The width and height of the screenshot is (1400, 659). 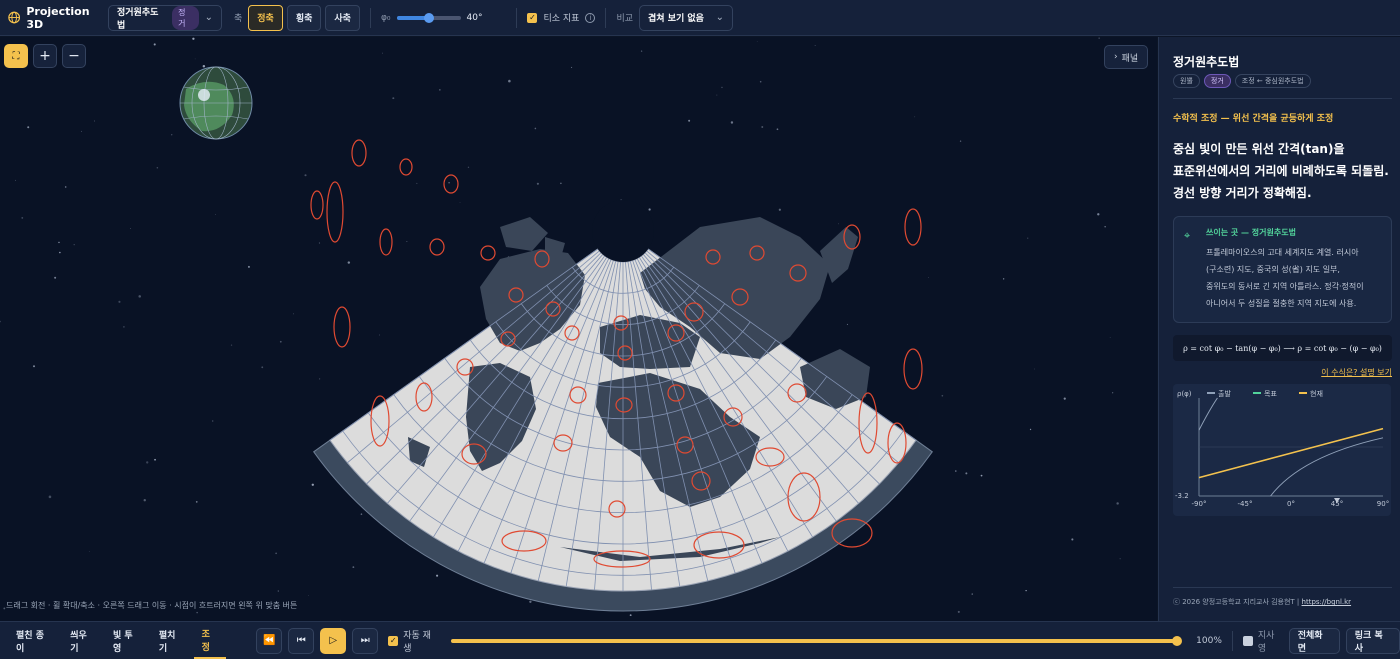 I want to click on compare-select: 겹쳐 보기 없음 ⌄, so click(x=686, y=17).